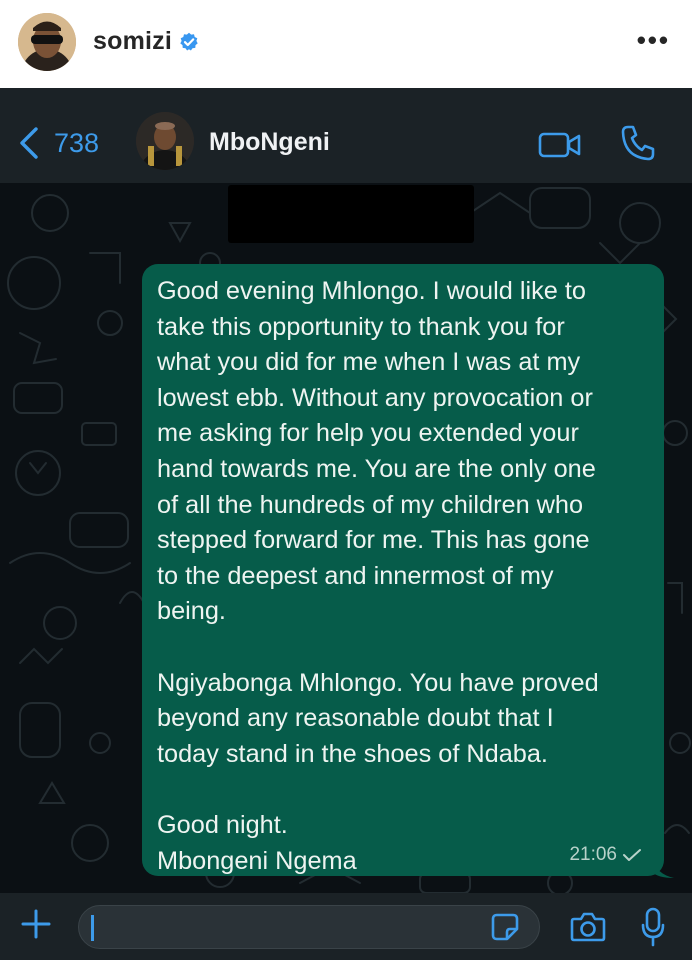 This screenshot has height=960, width=692. Describe the element at coordinates (132, 41) in the screenshot. I see `username: somizi` at that location.